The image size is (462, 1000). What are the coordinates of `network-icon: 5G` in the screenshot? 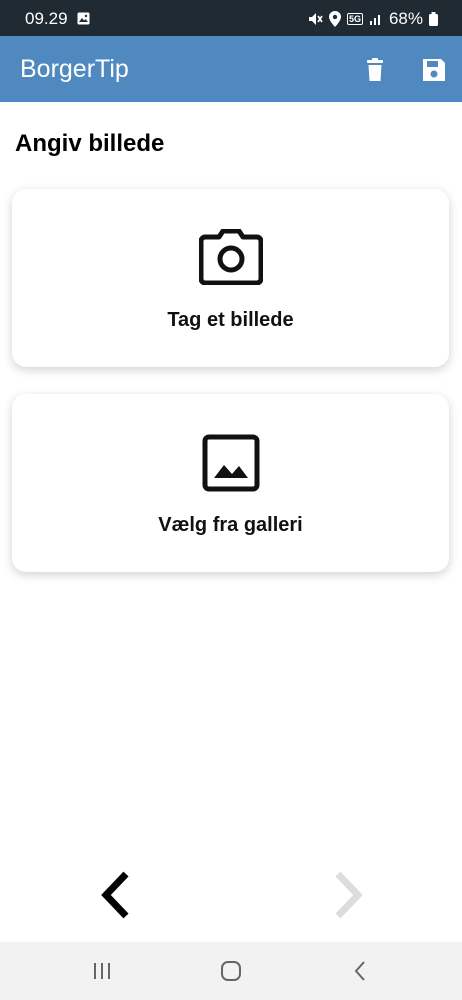 It's located at (354, 19).